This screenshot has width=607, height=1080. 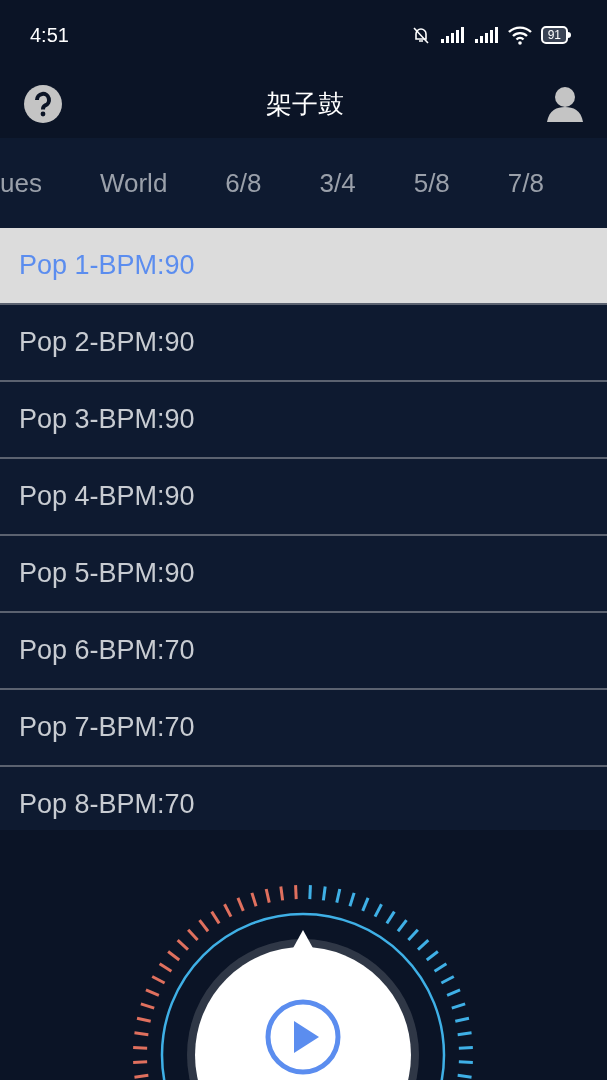 What do you see at coordinates (337, 183) in the screenshot?
I see `category-tab: 3/4` at bounding box center [337, 183].